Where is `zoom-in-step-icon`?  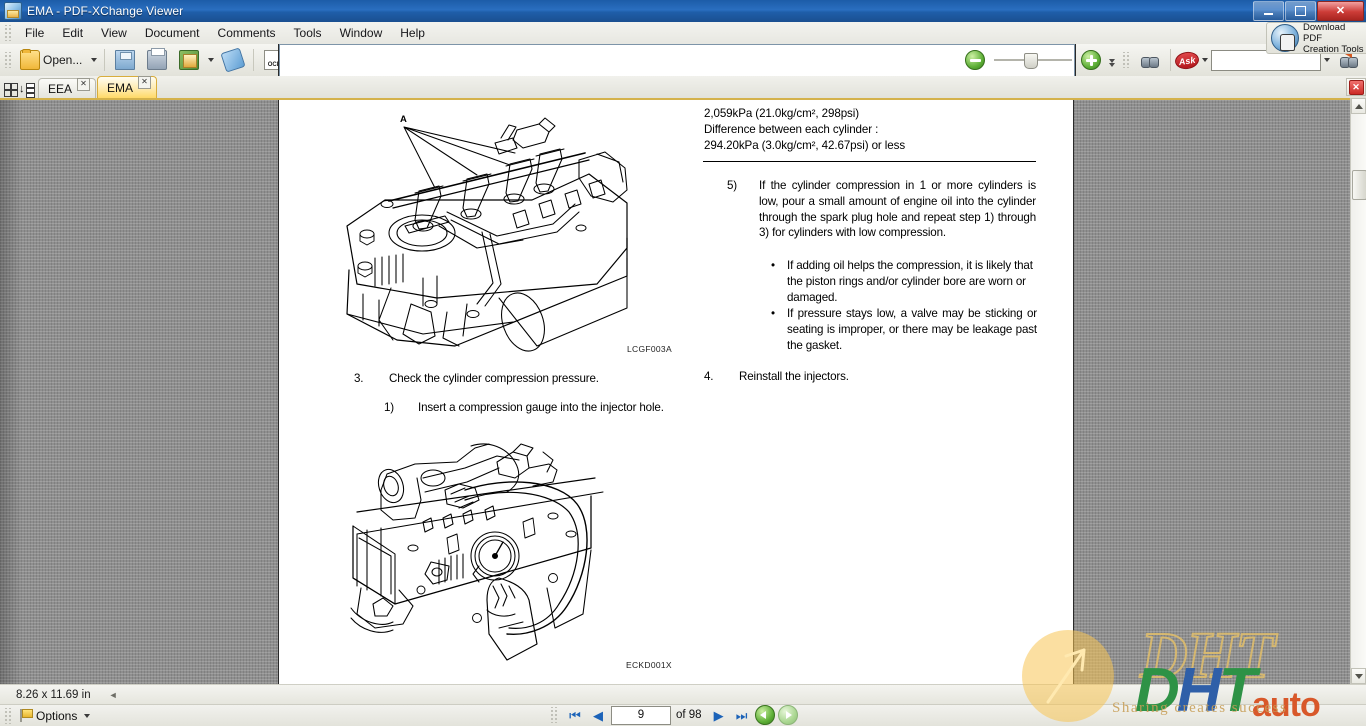 zoom-in-step-icon is located at coordinates (1091, 60).